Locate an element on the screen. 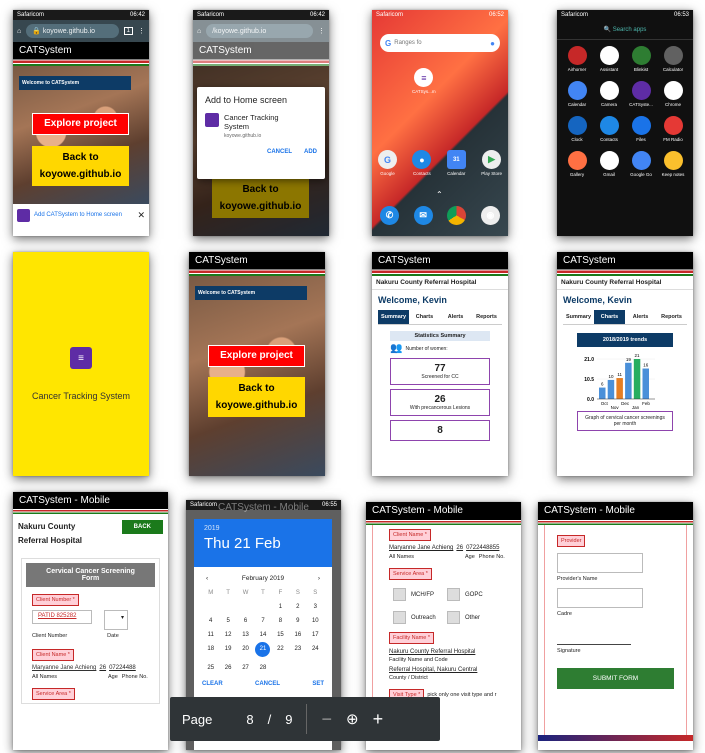 This screenshot has height=753, width=705. drawer-app: Blinkist is located at coordinates (641, 59).